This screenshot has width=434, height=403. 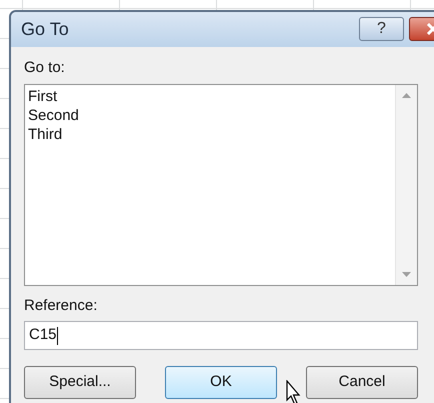 What do you see at coordinates (44, 68) in the screenshot?
I see `field-label: Go to:` at bounding box center [44, 68].